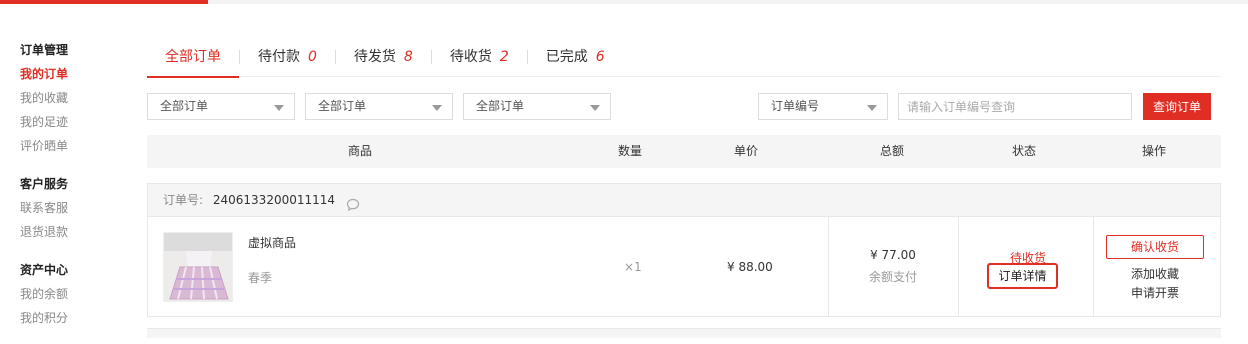 The width and height of the screenshot is (1248, 344). I want to click on sidebar-item-contact-service: 联系客服, so click(75, 208).